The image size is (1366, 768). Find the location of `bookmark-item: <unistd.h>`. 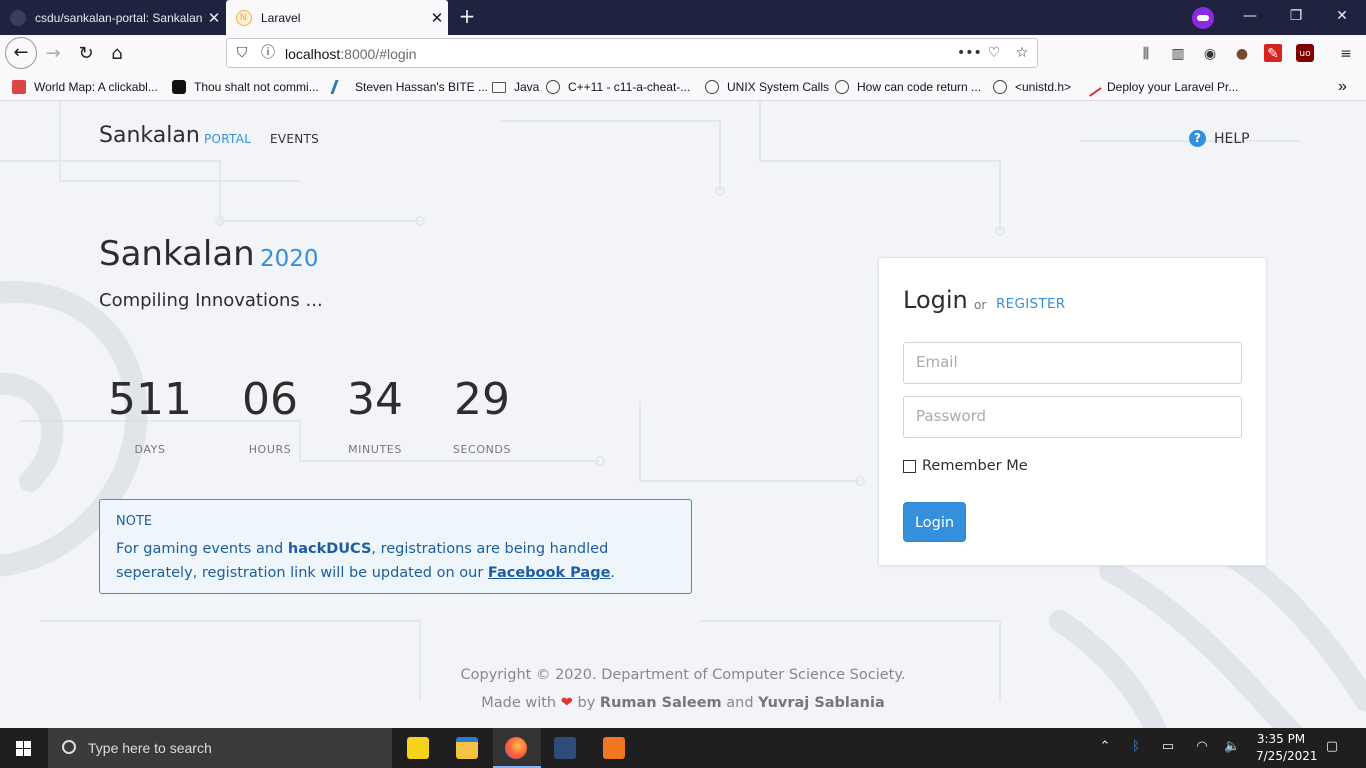

bookmark-item: <unistd.h> is located at coordinates (1032, 87).